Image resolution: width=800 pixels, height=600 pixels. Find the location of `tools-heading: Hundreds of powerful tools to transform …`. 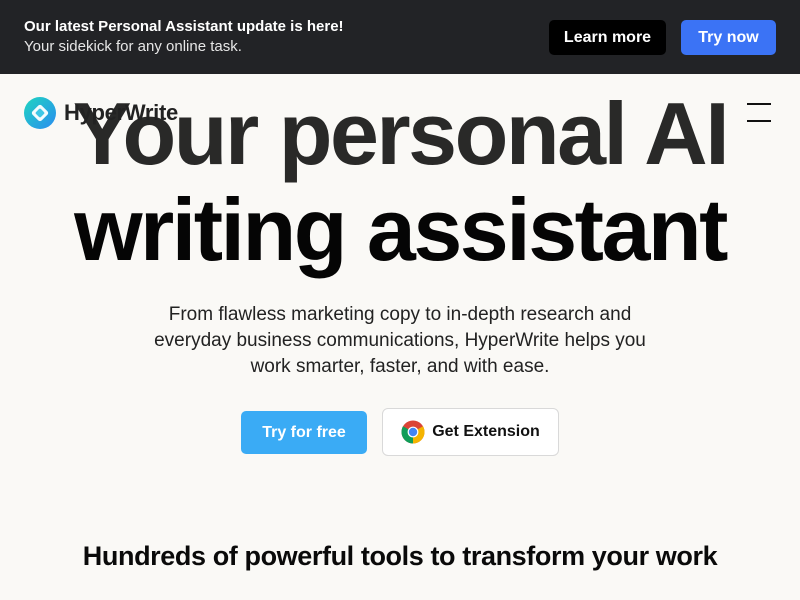

tools-heading: Hundreds of powerful tools to transform … is located at coordinates (400, 556).